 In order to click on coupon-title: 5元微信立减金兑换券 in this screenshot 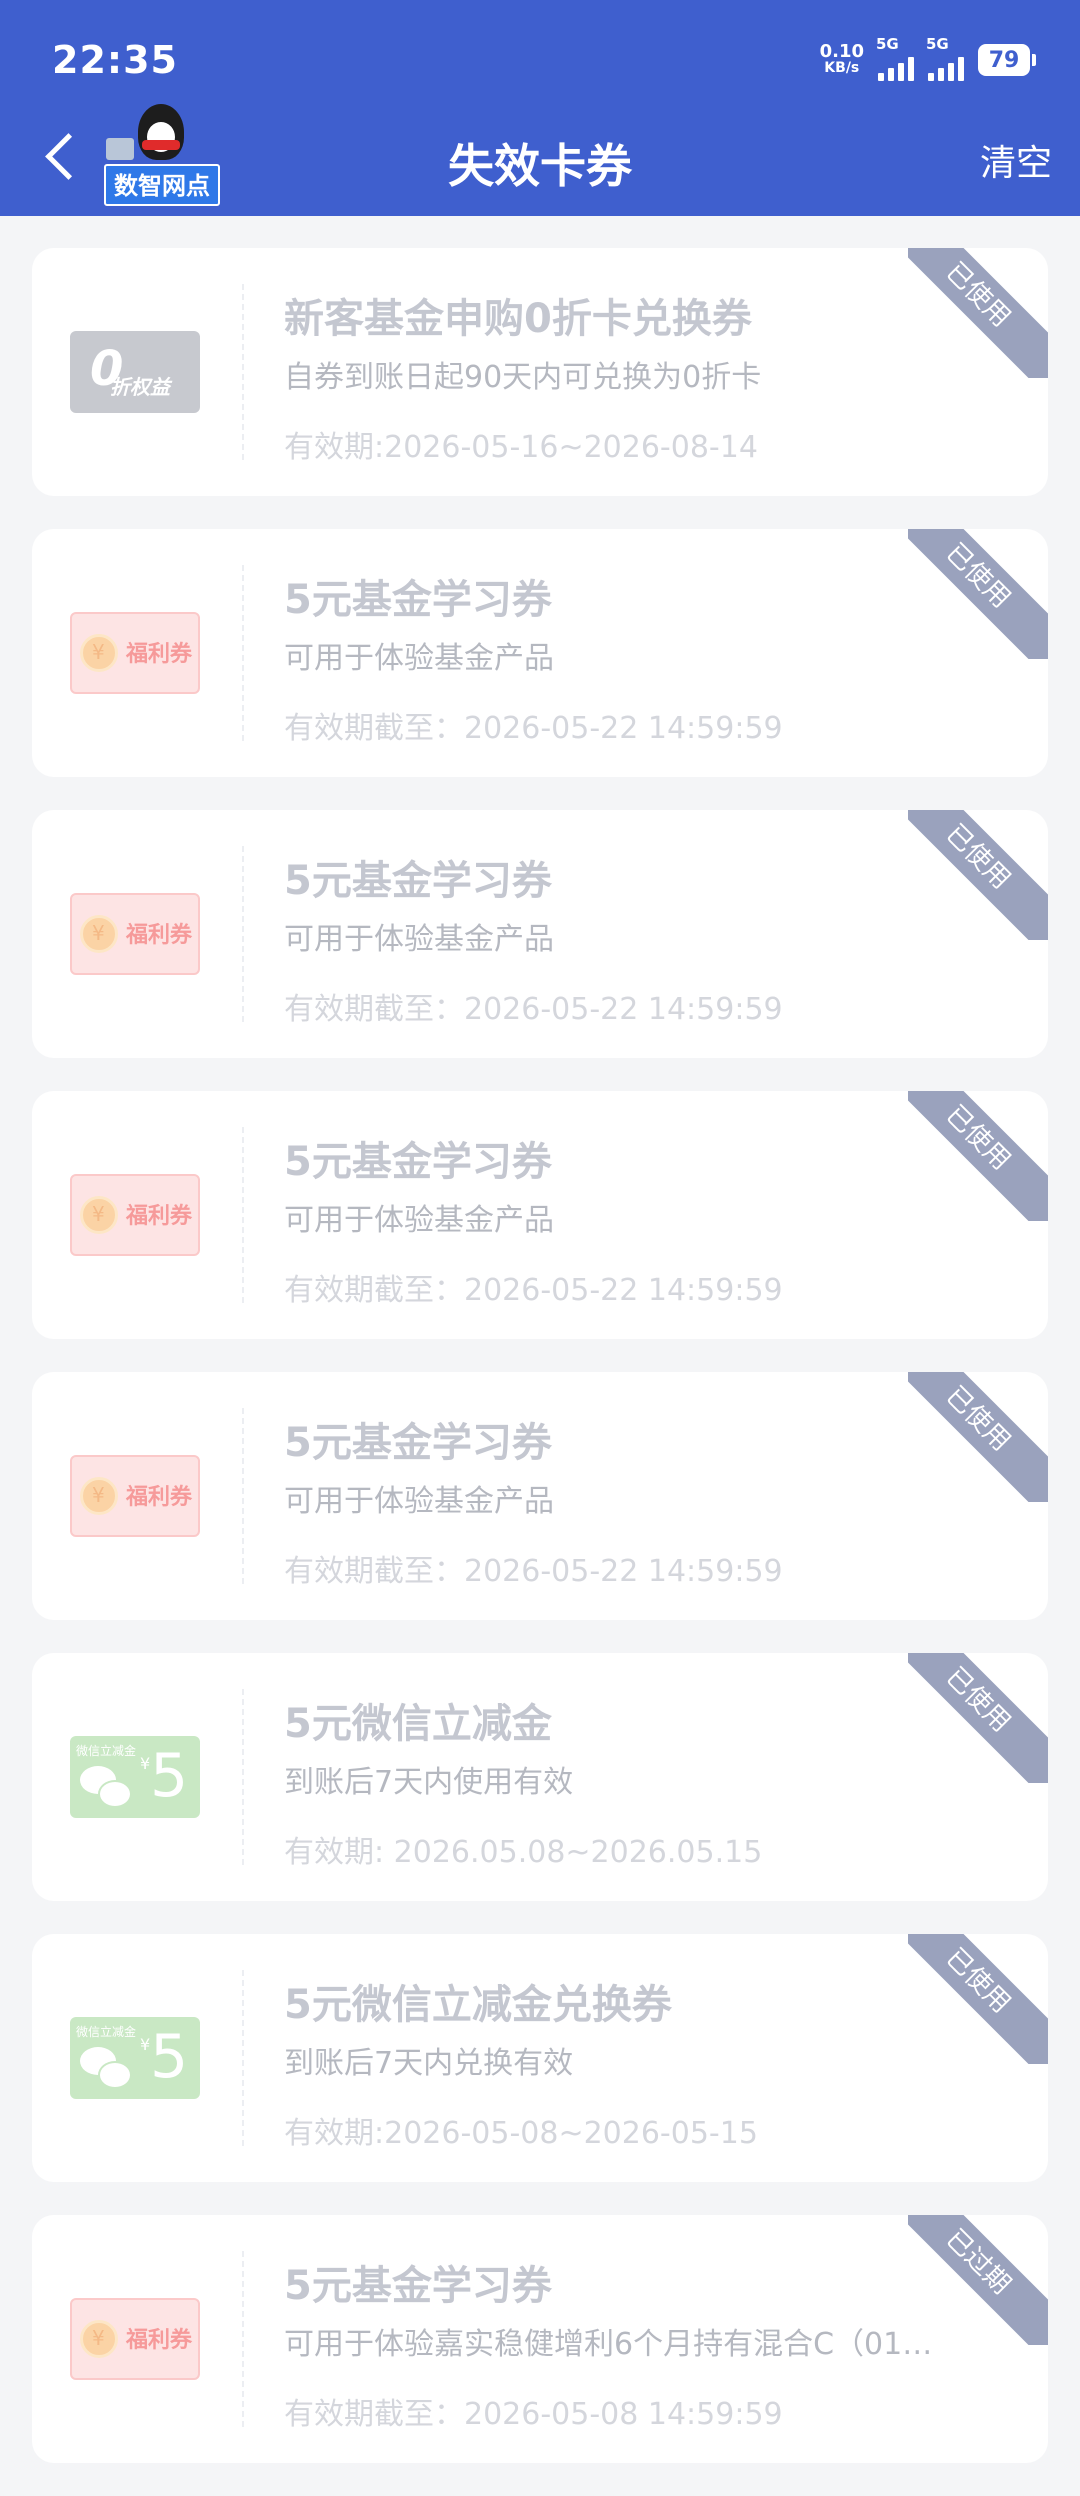, I will do `click(478, 2005)`.